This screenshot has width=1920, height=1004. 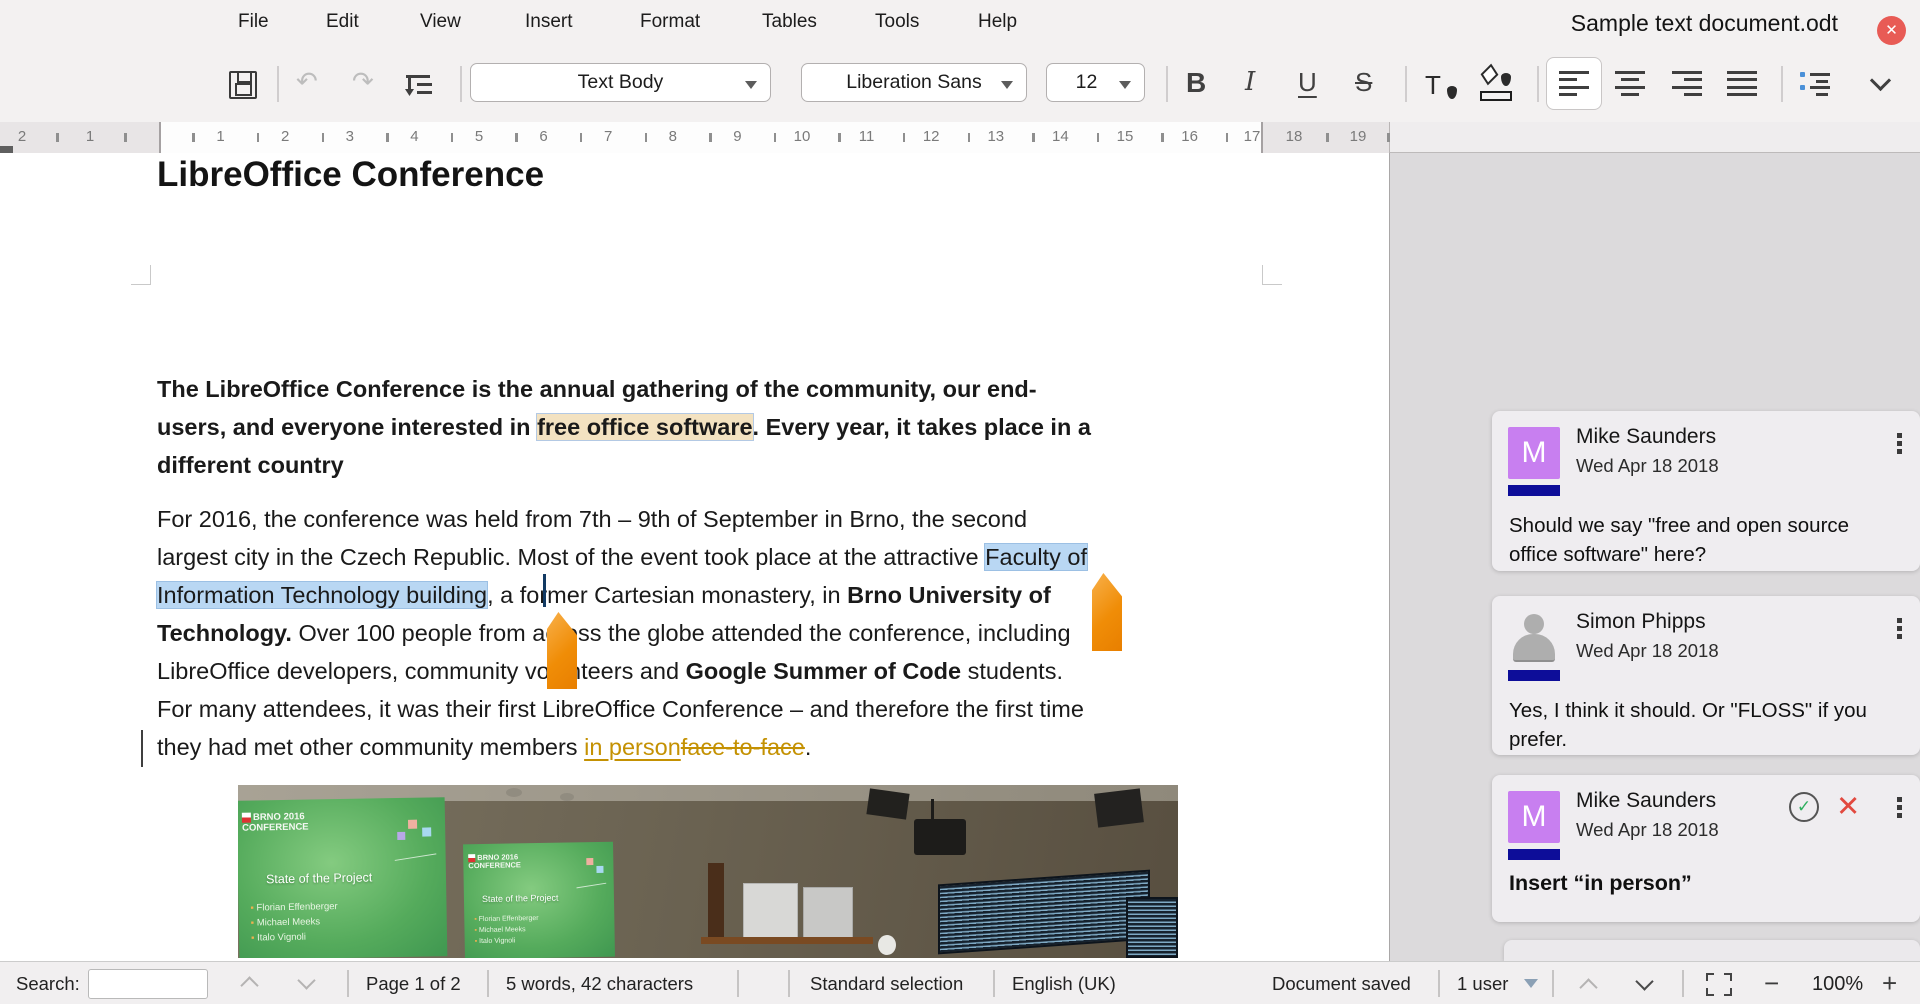 What do you see at coordinates (789, 22) in the screenshot?
I see `menu-tables: Tables` at bounding box center [789, 22].